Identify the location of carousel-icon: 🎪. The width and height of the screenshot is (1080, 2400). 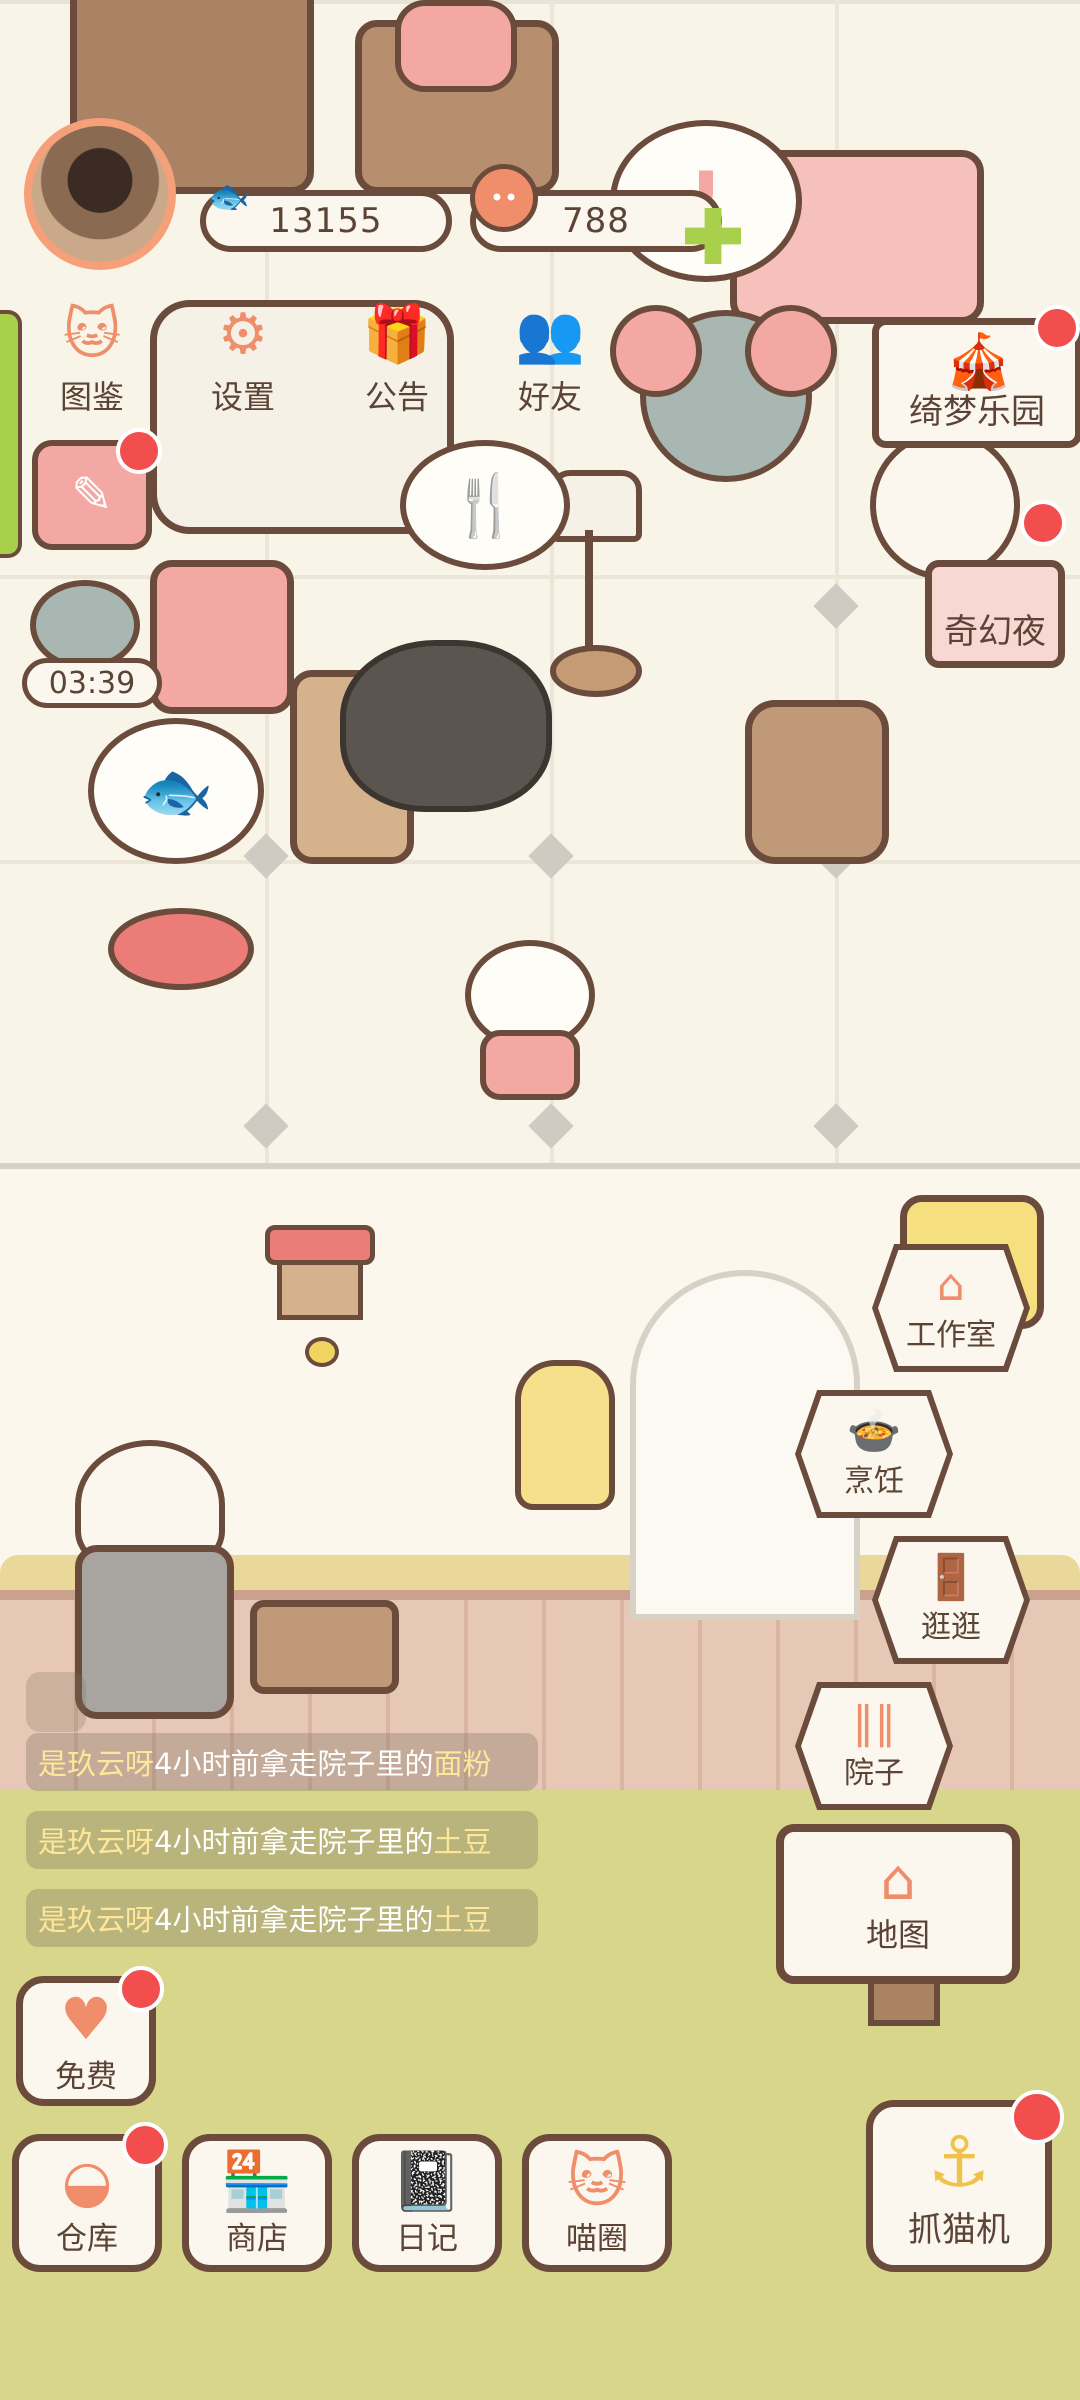
(979, 361).